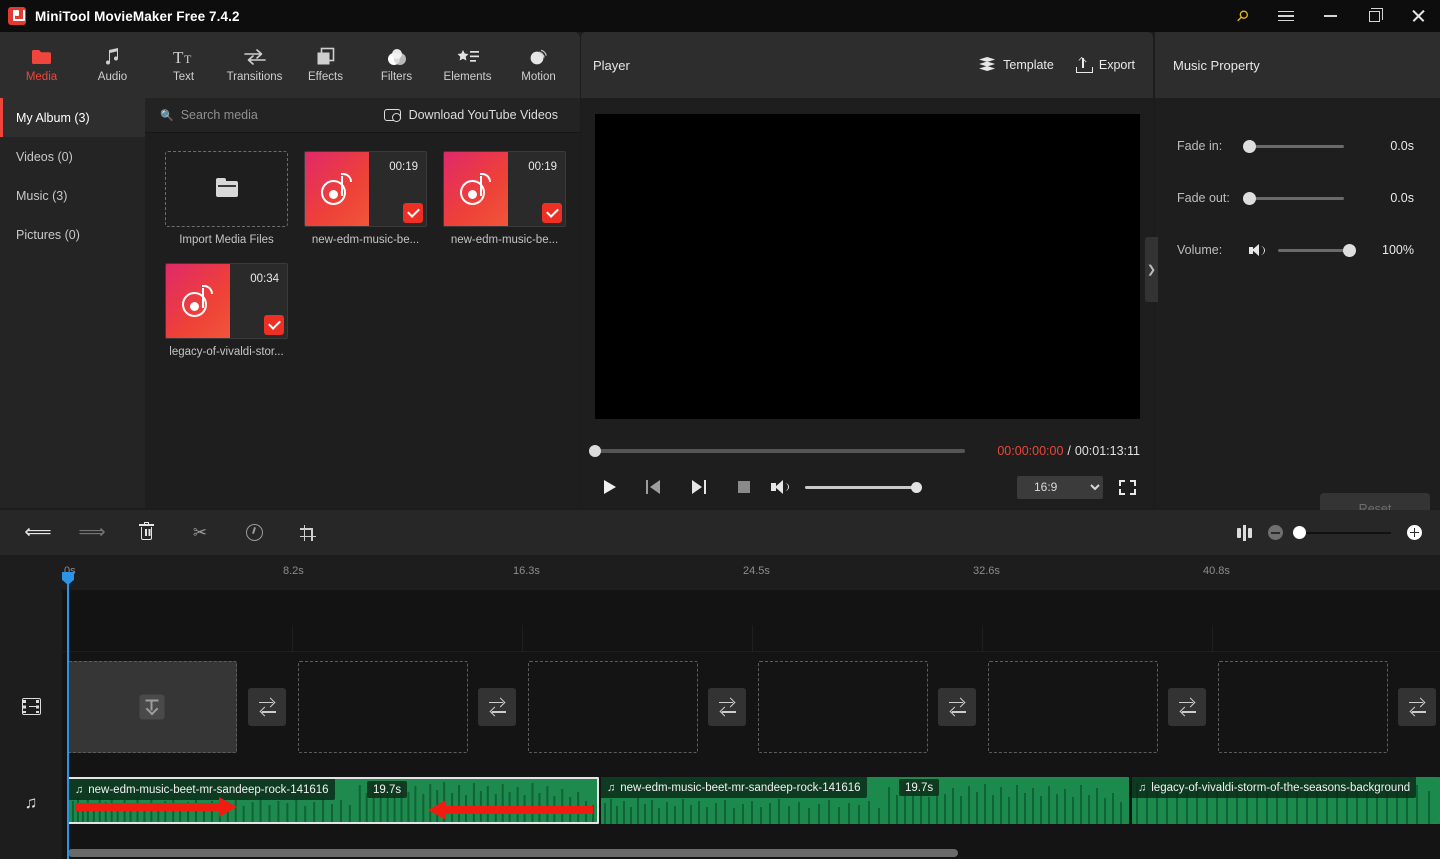  Describe the element at coordinates (112, 65) in the screenshot. I see `tab-audio: Audio` at that location.